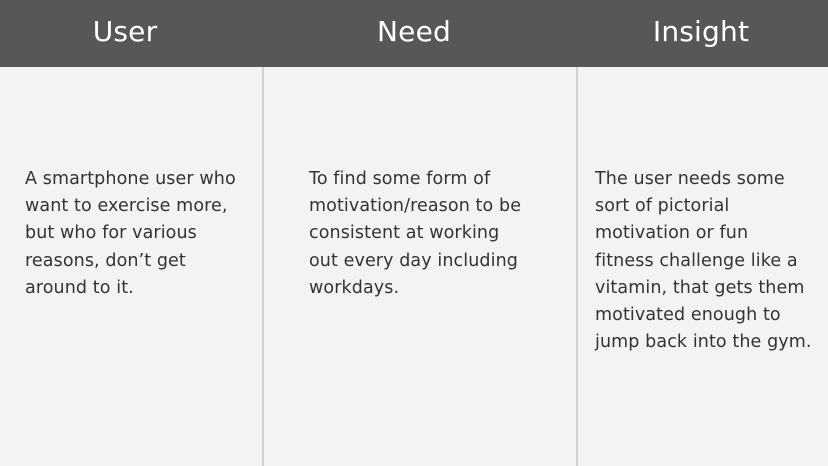  Describe the element at coordinates (696, 260) in the screenshot. I see `insight-line: fitness challenge like a` at that location.